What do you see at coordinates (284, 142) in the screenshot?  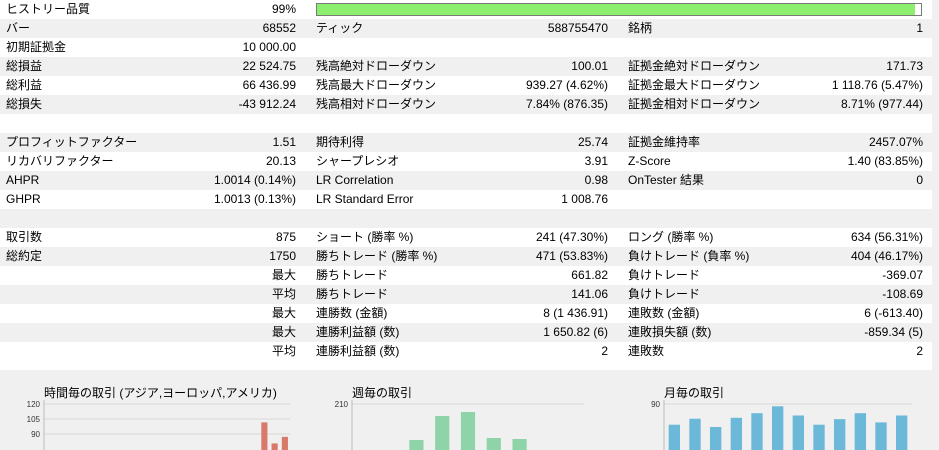 I see `profit-factor-value: 1.51` at bounding box center [284, 142].